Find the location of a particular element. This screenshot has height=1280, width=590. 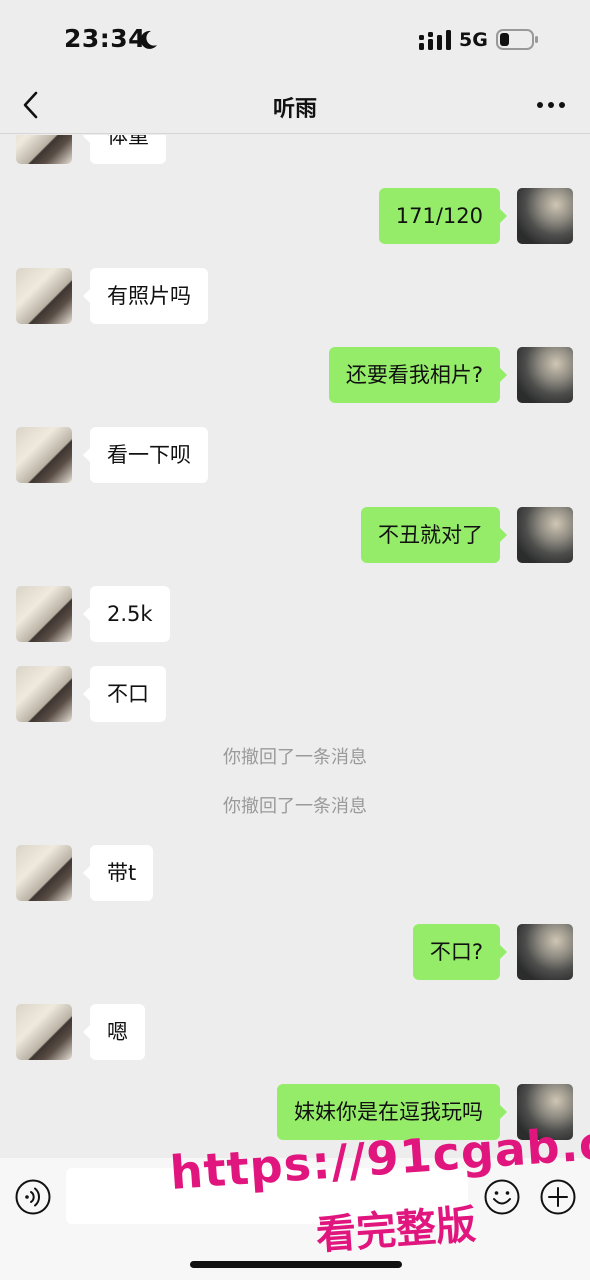

nav-bar: 听雨 is located at coordinates (295, 107).